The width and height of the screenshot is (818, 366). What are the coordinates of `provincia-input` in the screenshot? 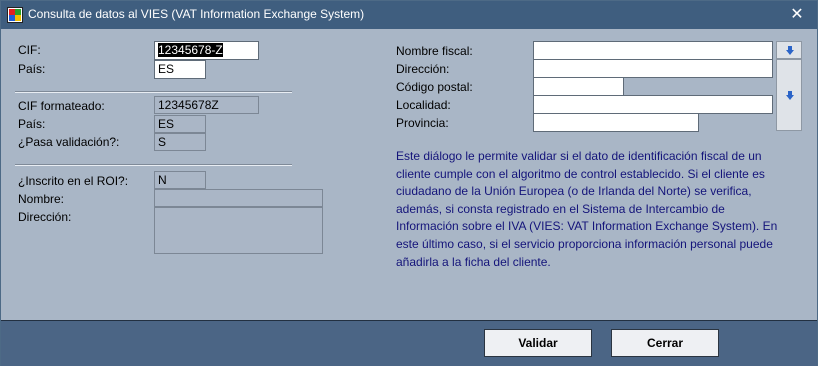 It's located at (616, 122).